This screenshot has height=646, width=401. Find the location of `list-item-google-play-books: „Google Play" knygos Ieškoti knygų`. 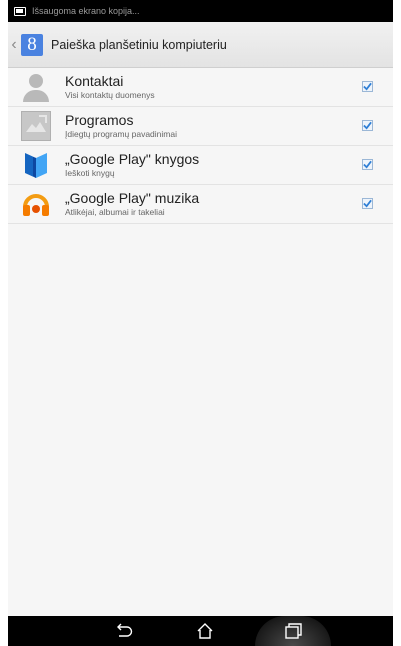

list-item-google-play-books: „Google Play" knygos Ieškoti knygų is located at coordinates (200, 165).